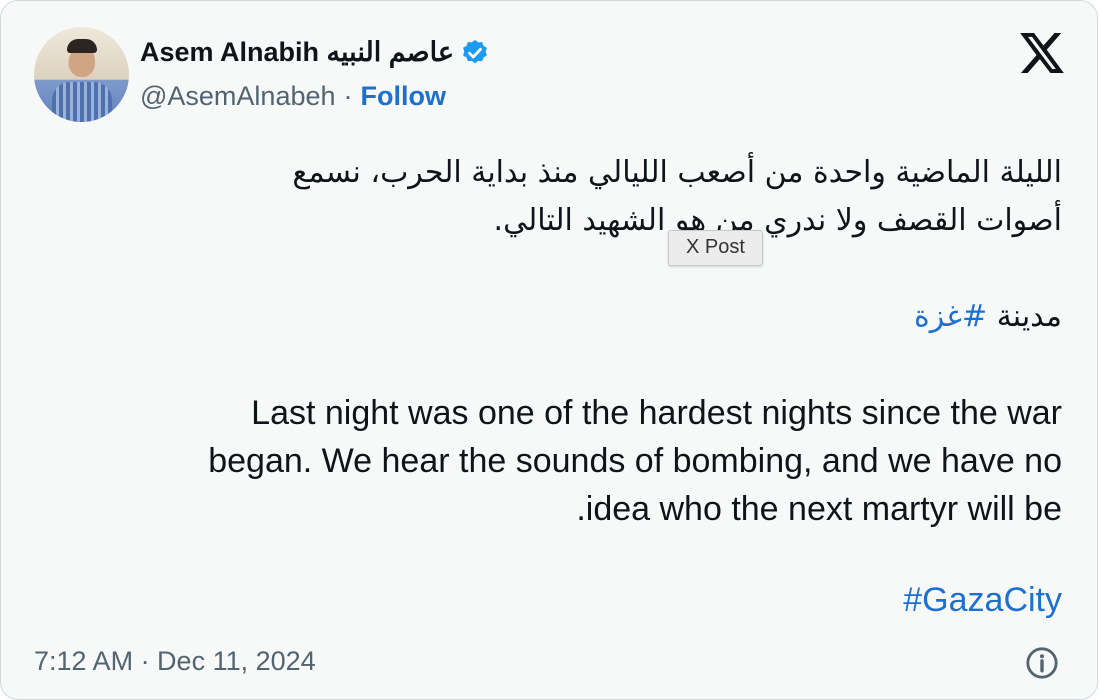  I want to click on info-icon, so click(1042, 663).